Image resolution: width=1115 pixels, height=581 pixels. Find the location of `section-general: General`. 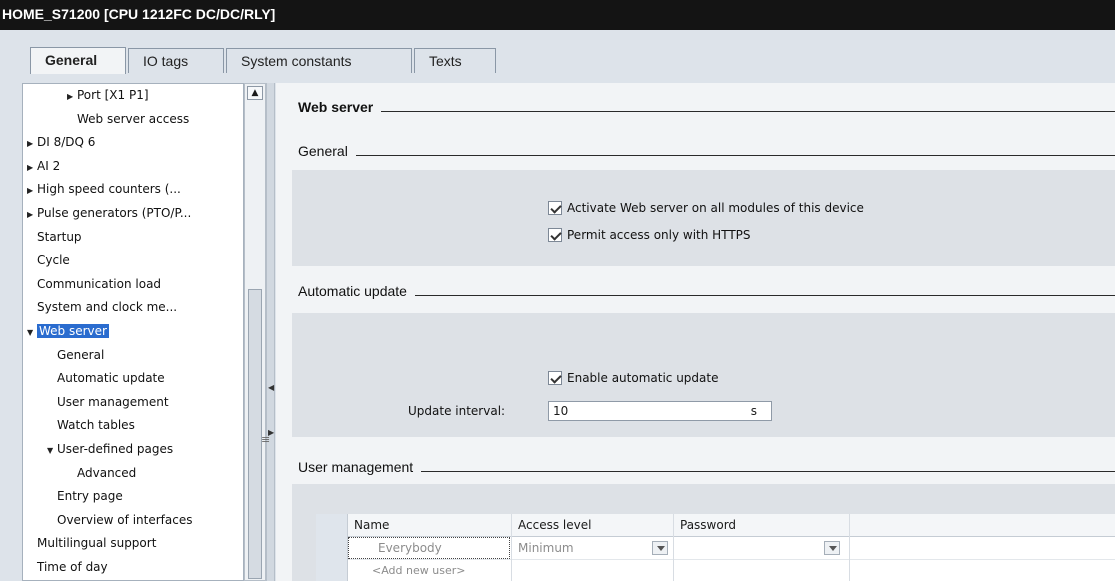

section-general: General is located at coordinates (706, 149).